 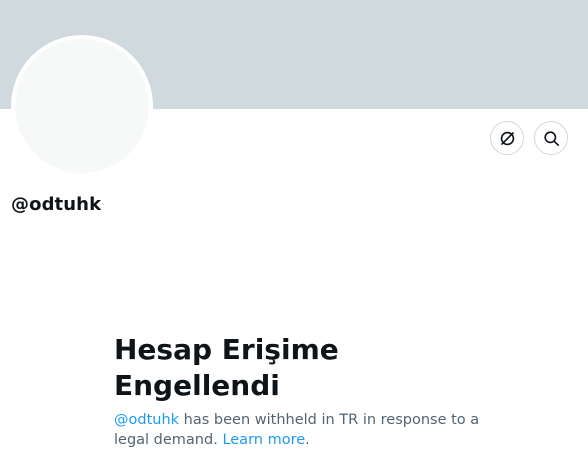 I want to click on search-button, so click(x=551, y=138).